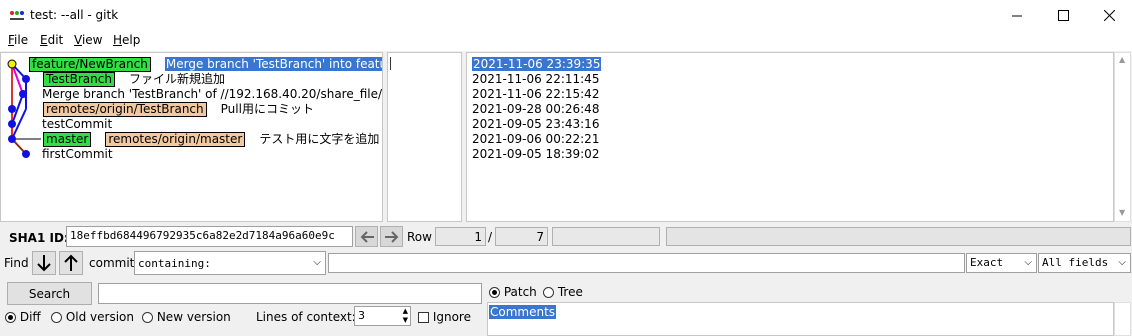 The height and width of the screenshot is (336, 1132). What do you see at coordinates (566, 41) in the screenshot?
I see `menu-bar` at bounding box center [566, 41].